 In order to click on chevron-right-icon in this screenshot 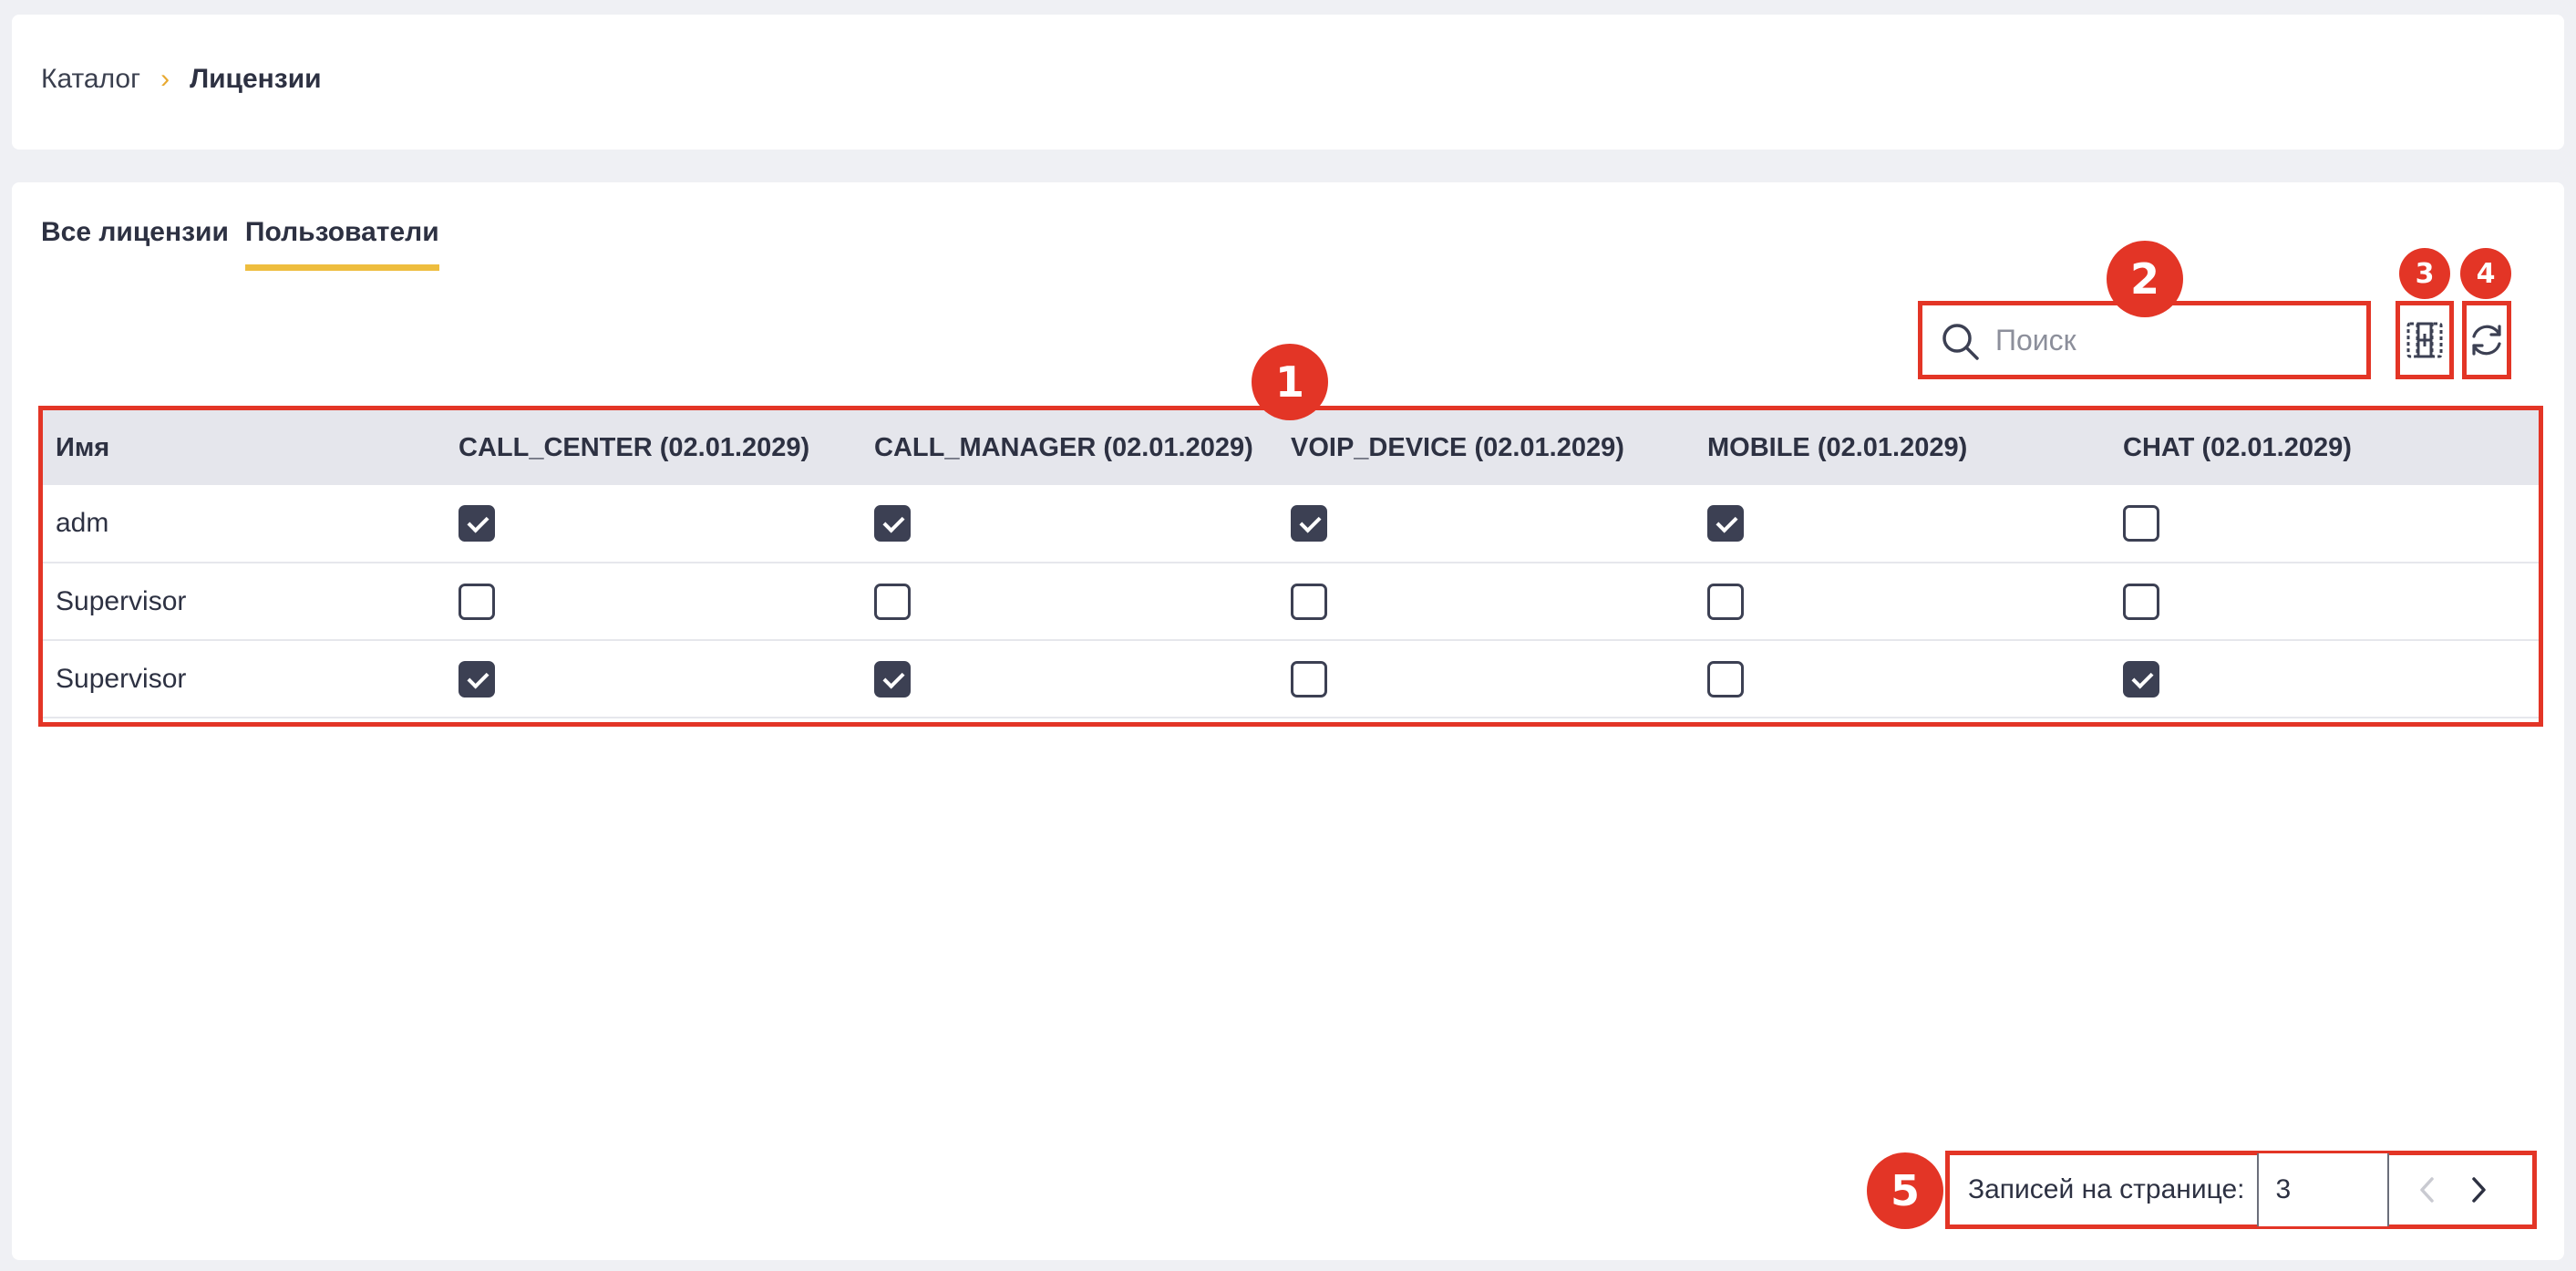, I will do `click(2479, 1190)`.